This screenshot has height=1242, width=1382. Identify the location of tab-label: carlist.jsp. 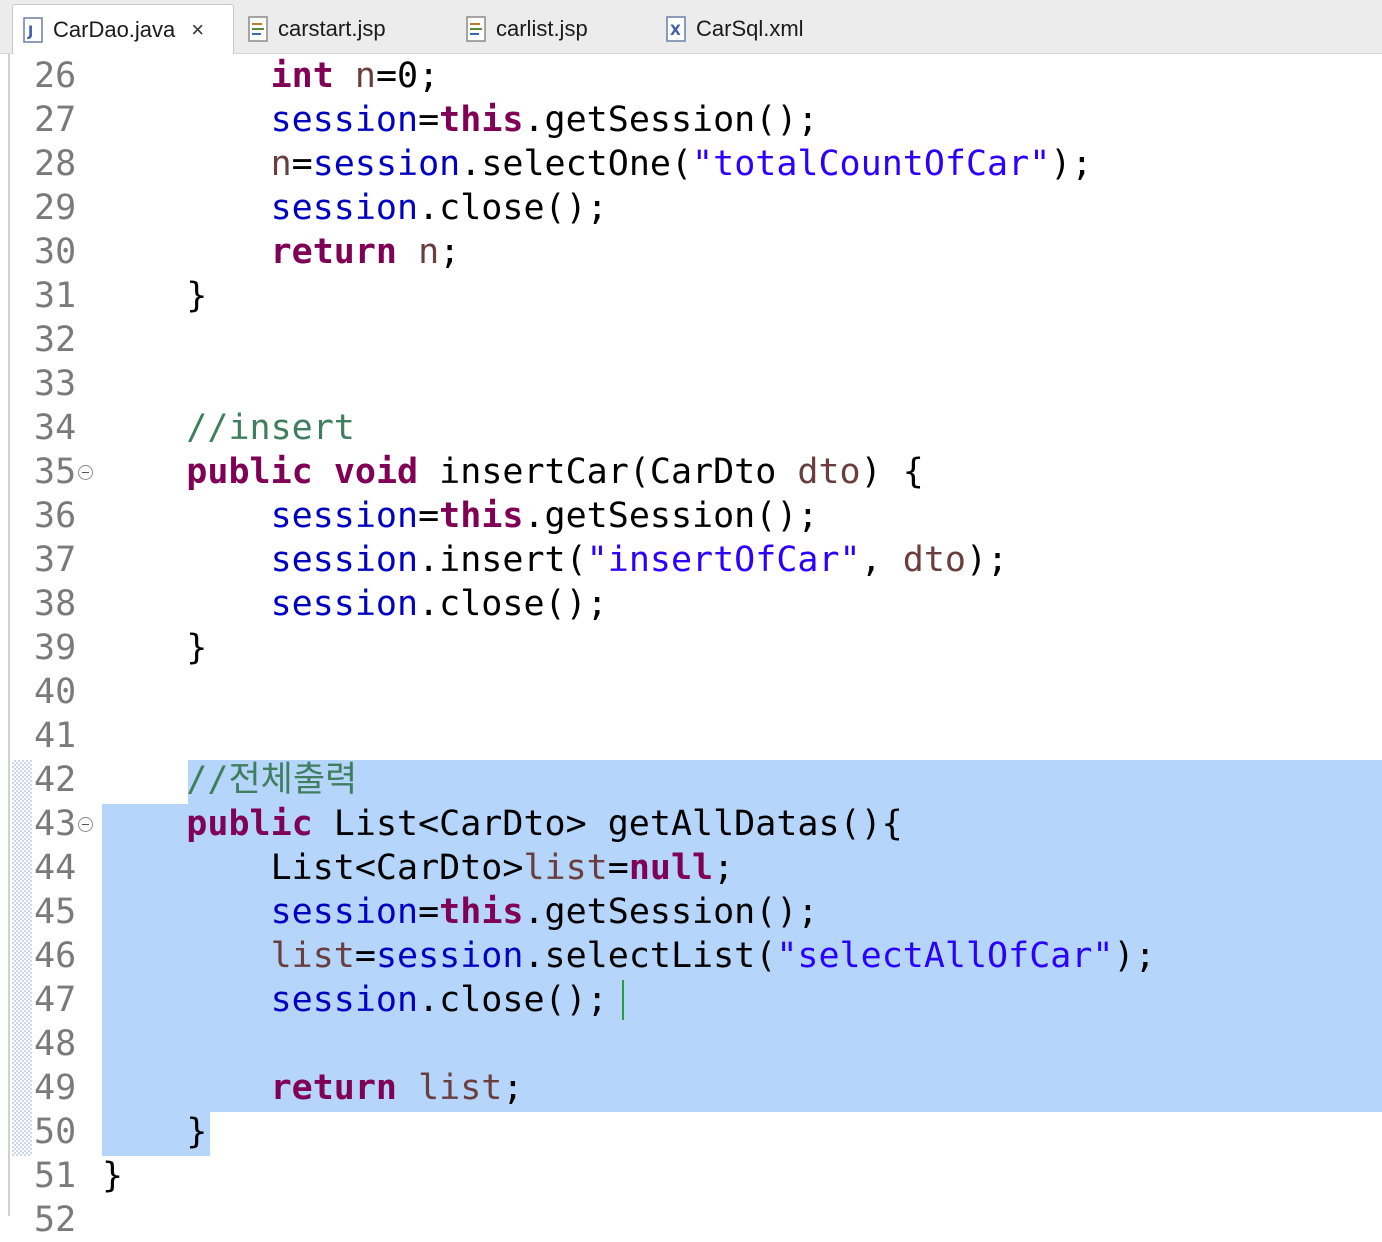
(542, 28).